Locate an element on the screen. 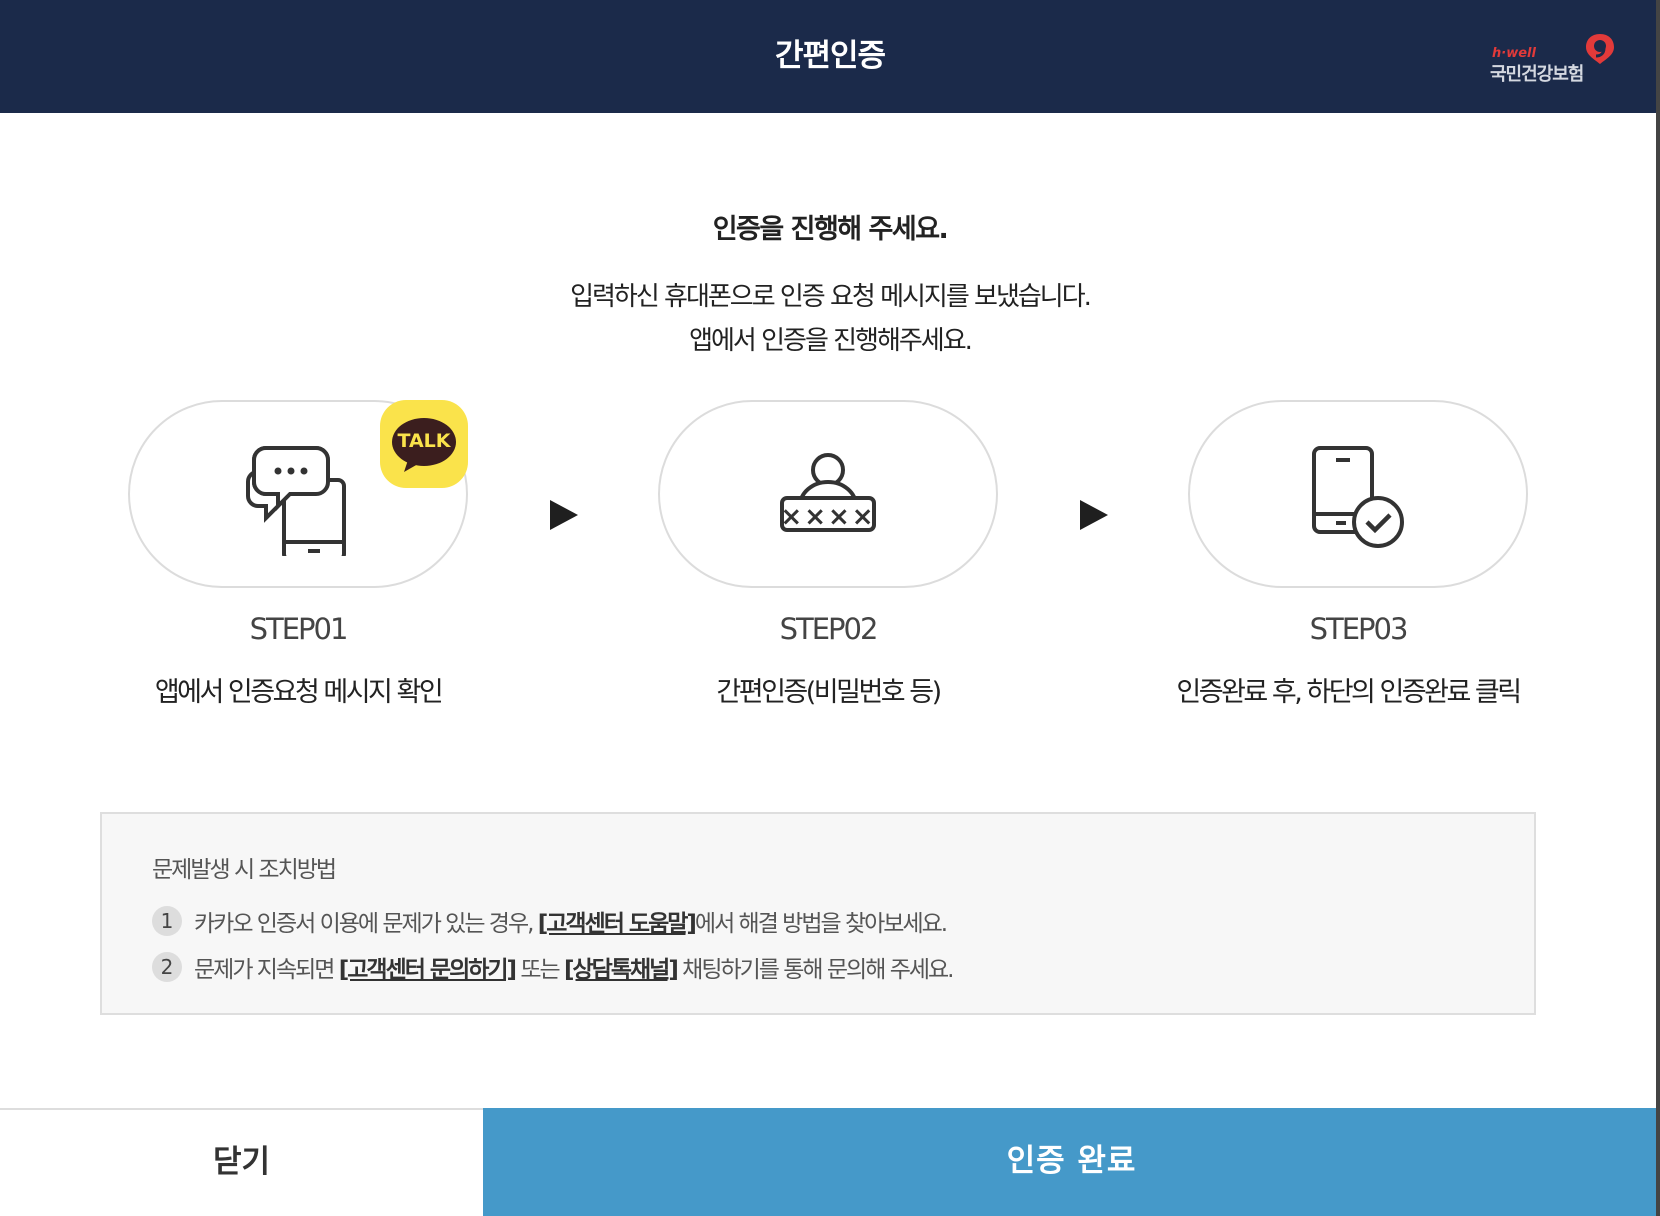 The width and height of the screenshot is (1660, 1216). item-text: 또는 is located at coordinates (540, 970).